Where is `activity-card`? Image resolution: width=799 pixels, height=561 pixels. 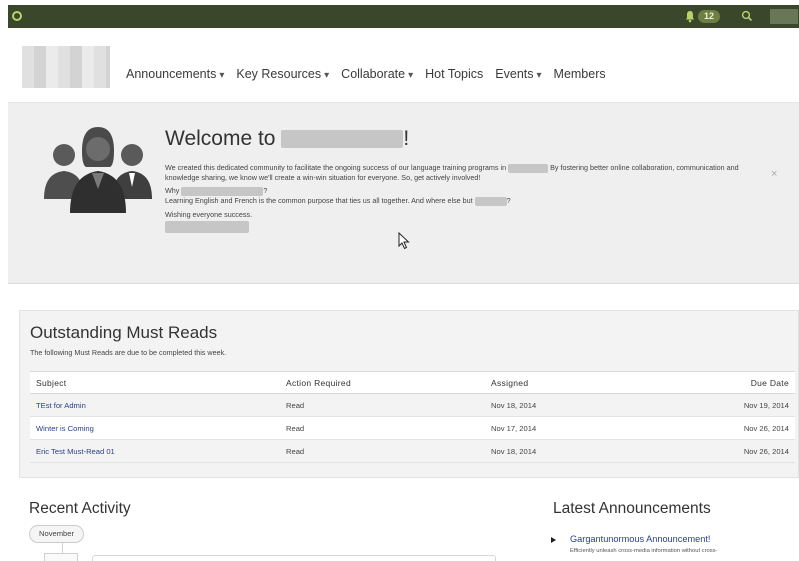 activity-card is located at coordinates (294, 558).